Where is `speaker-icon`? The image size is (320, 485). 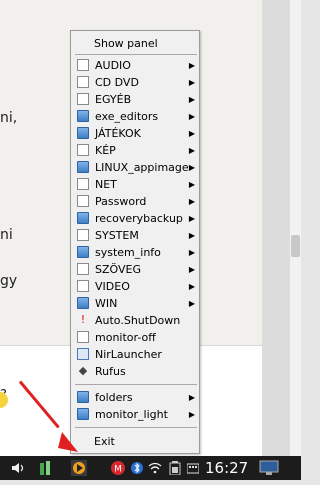
speaker-icon is located at coordinates (18, 468).